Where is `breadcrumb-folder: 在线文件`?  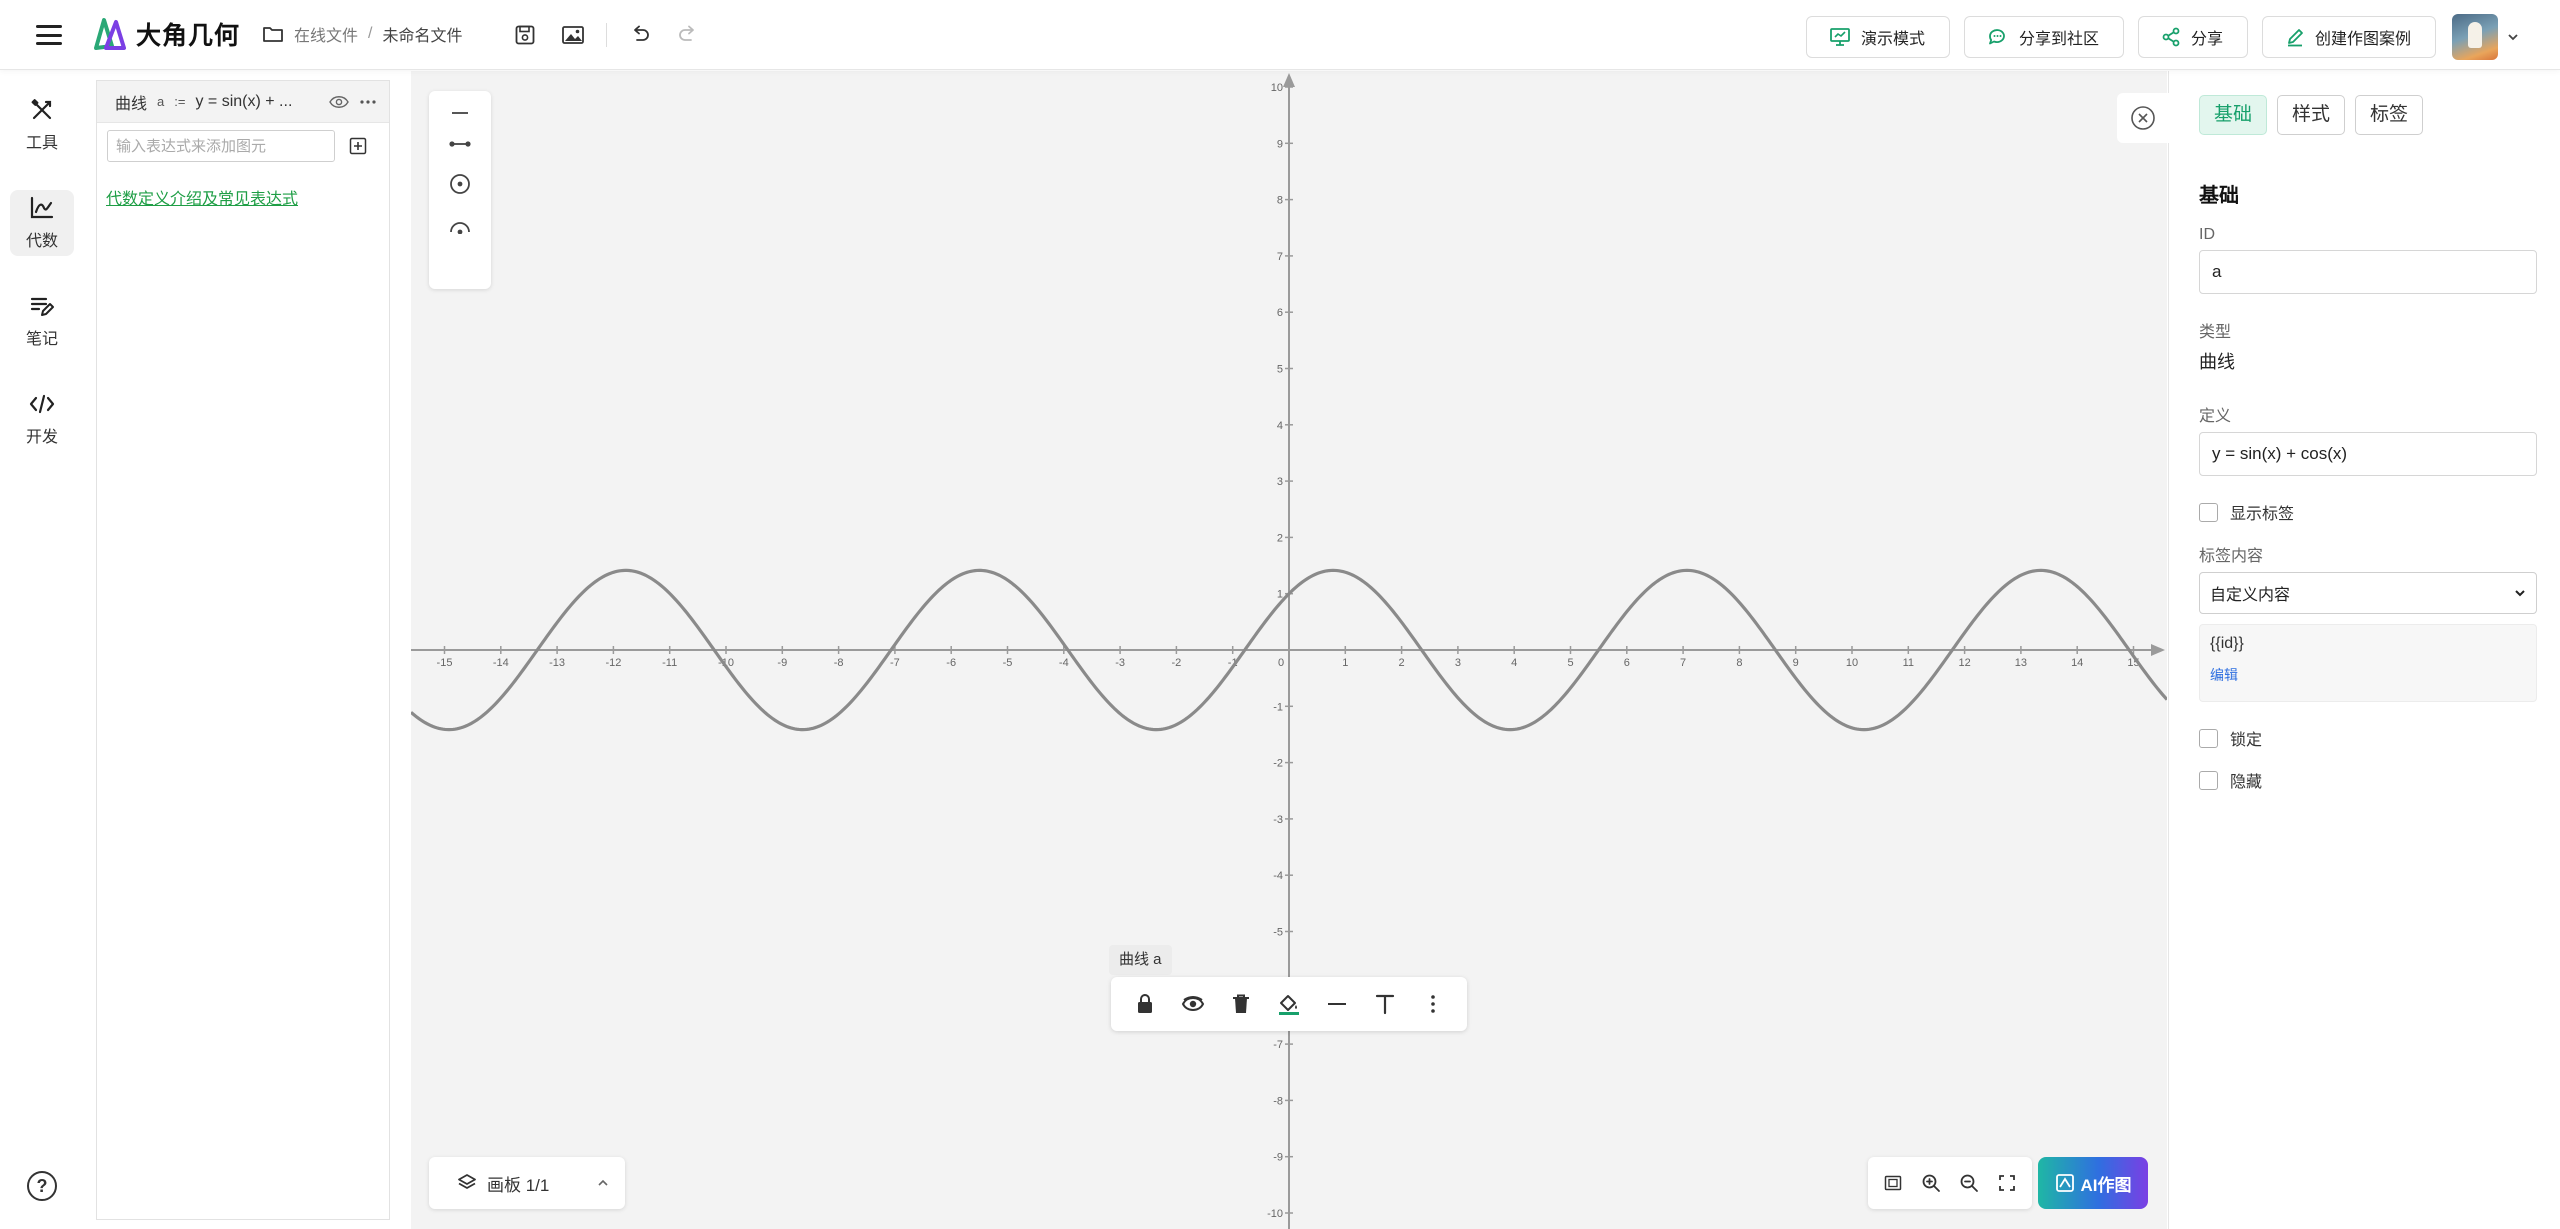
breadcrumb-folder: 在线文件 is located at coordinates (326, 34).